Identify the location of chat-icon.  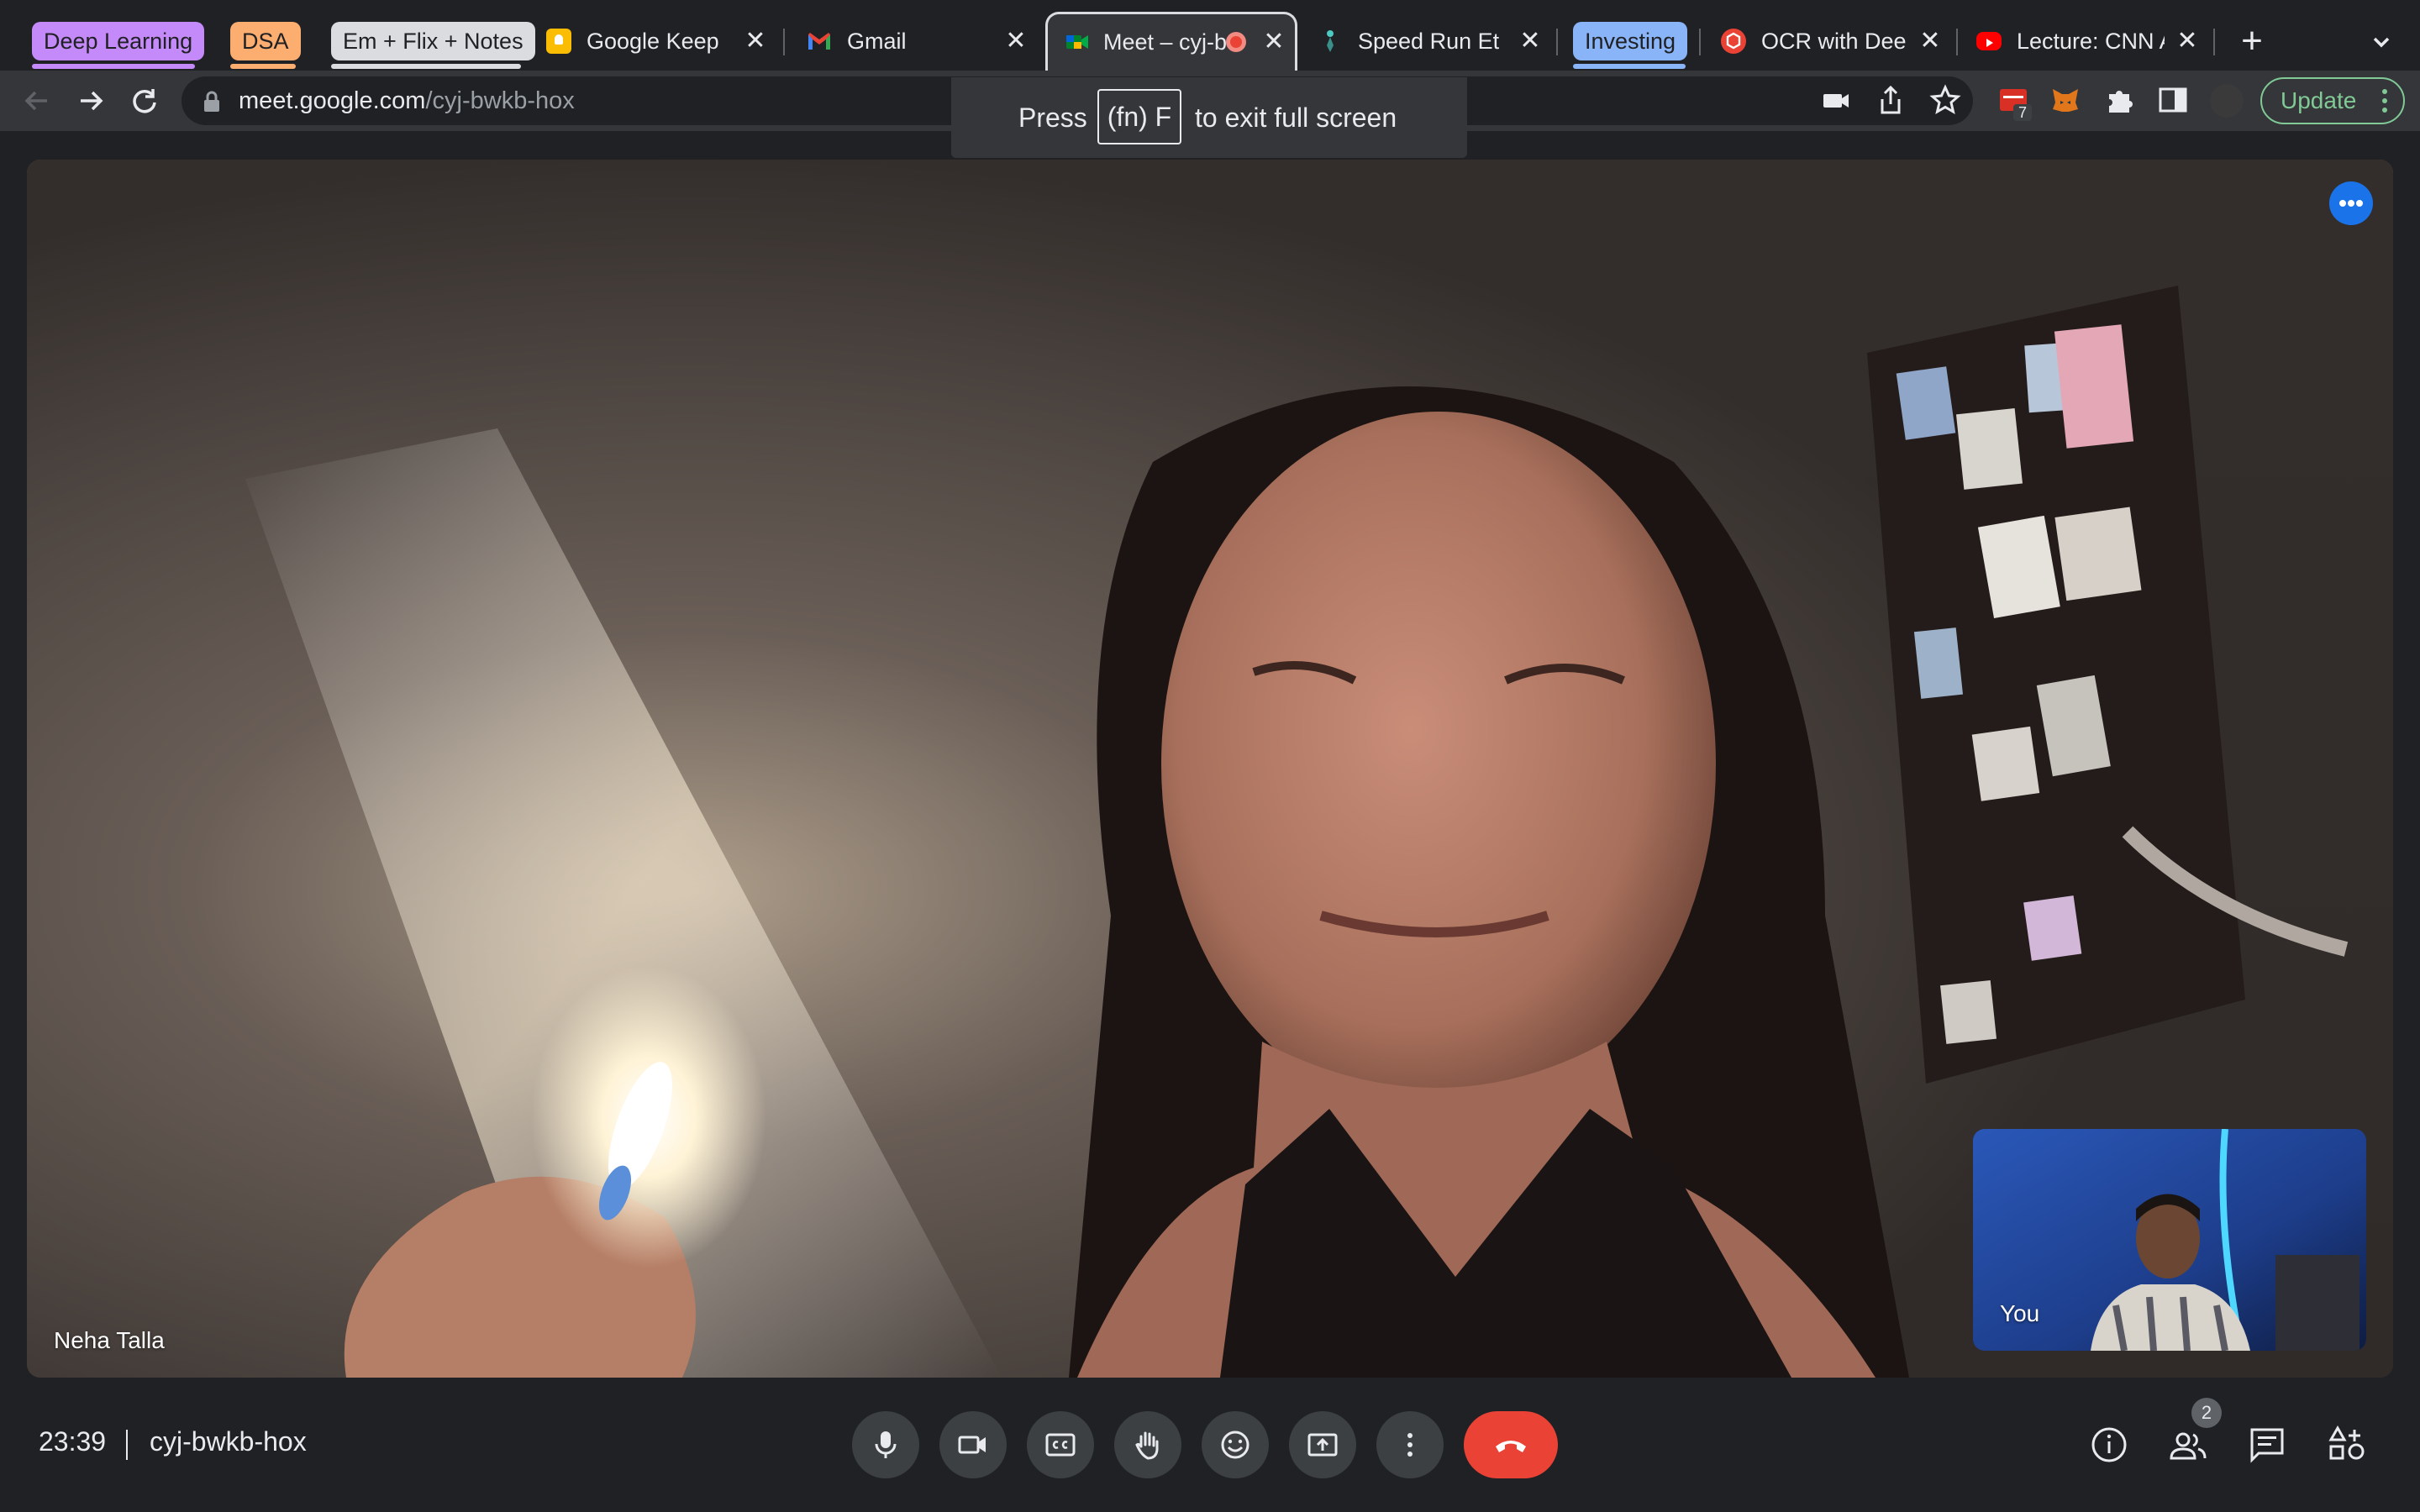
(2267, 1445).